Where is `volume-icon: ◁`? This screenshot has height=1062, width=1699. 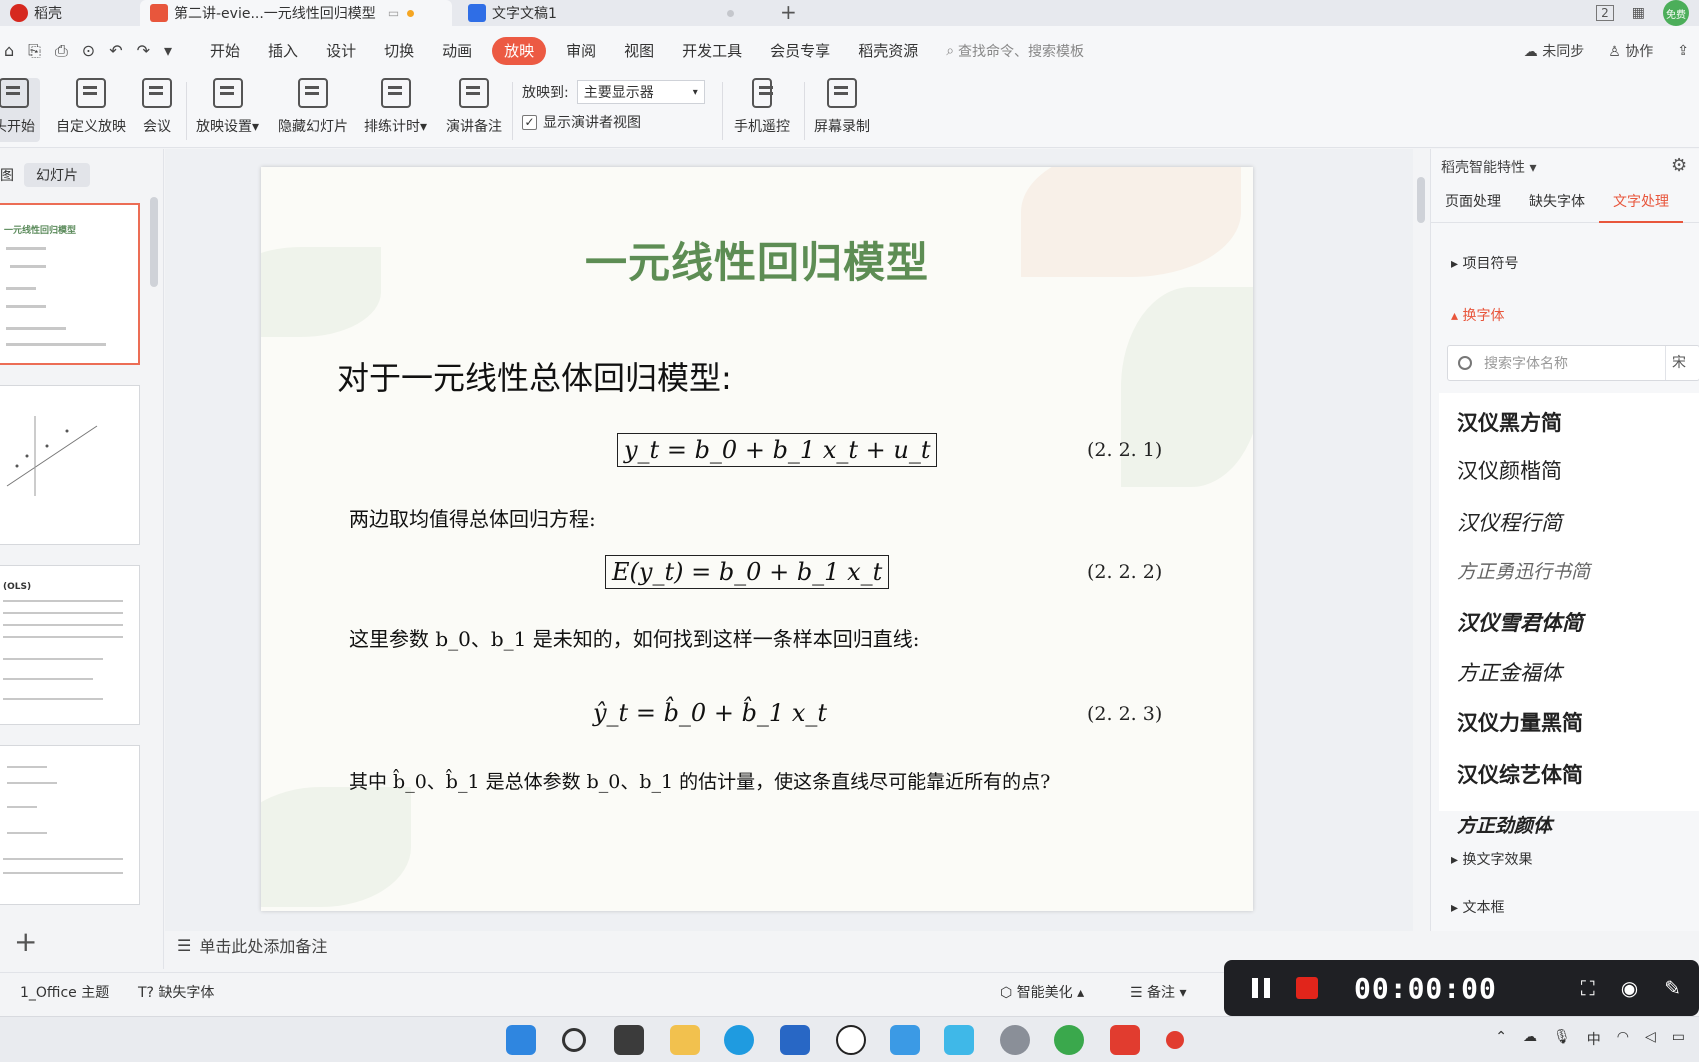
volume-icon: ◁ is located at coordinates (1650, 1039).